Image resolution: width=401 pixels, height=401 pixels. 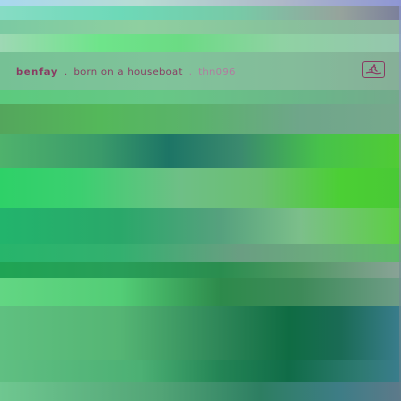 I want to click on catalog-number: thn096, so click(x=217, y=72).